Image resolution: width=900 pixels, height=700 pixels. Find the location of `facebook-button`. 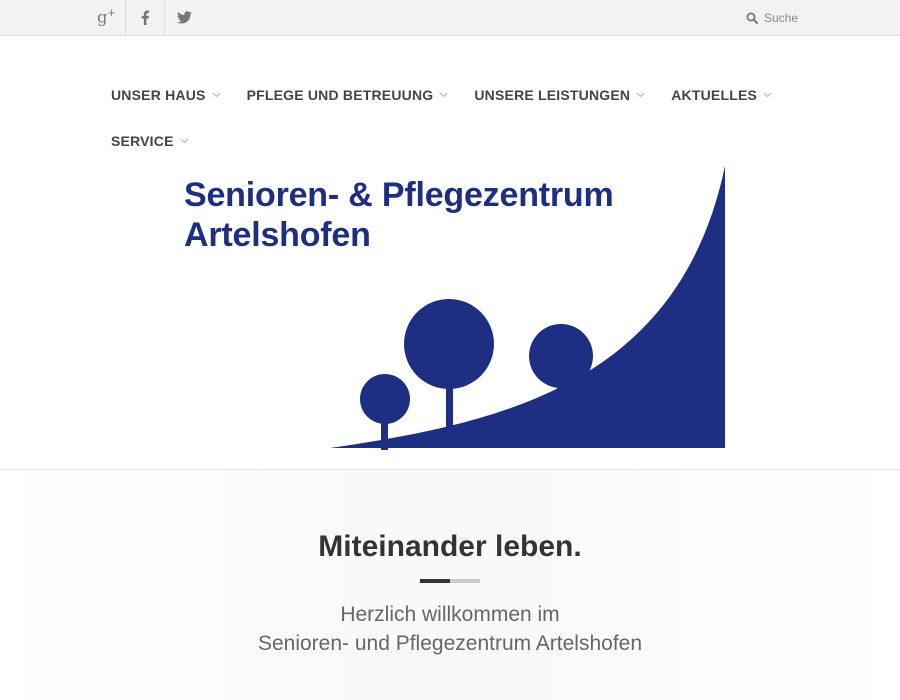

facebook-button is located at coordinates (145, 17).